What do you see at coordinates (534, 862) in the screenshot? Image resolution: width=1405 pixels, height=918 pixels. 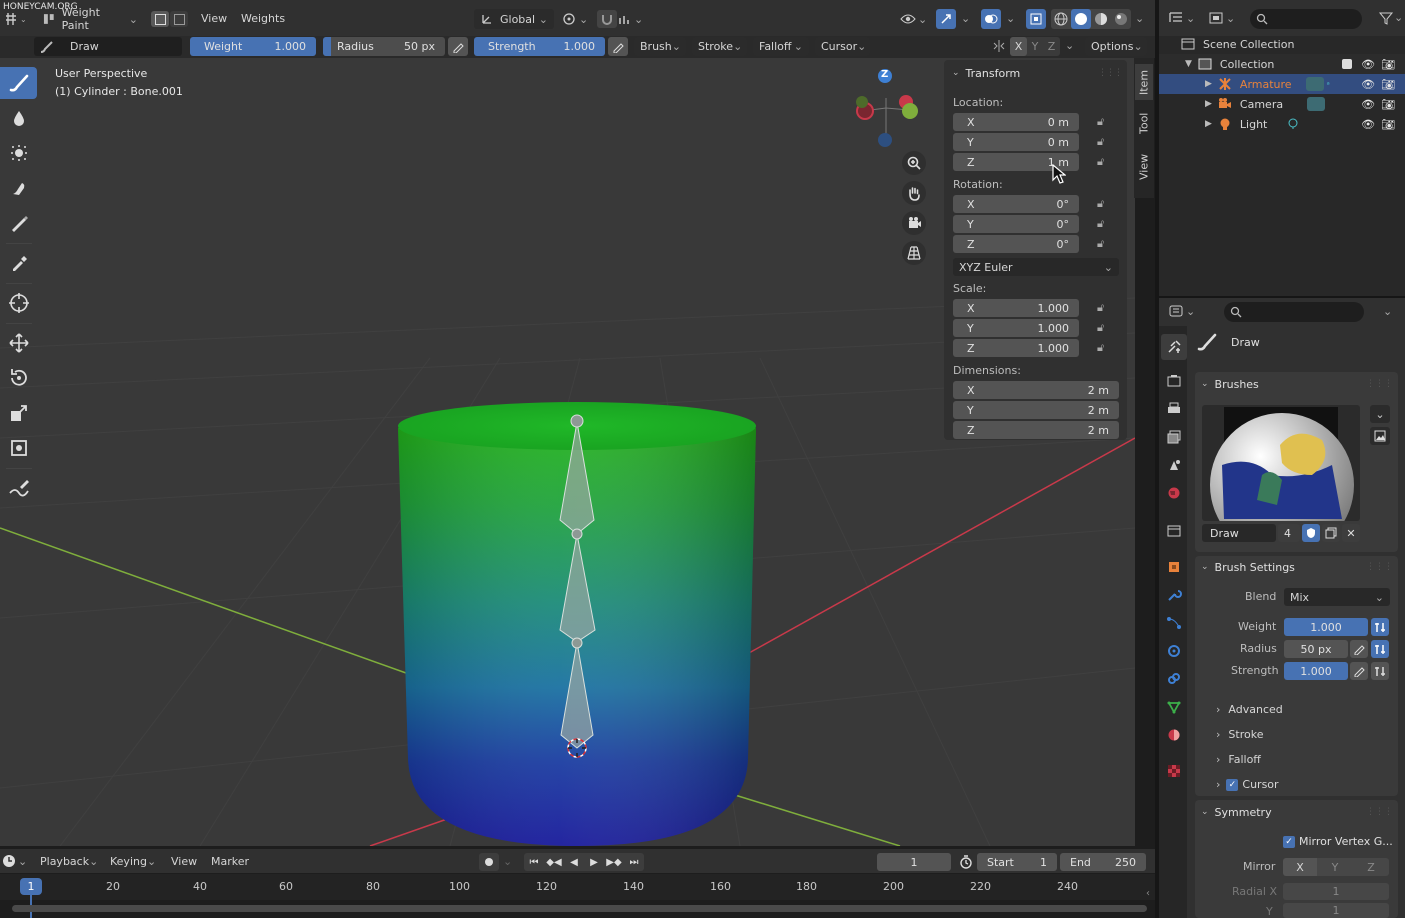 I see `jump-start-button: ⏮` at bounding box center [534, 862].